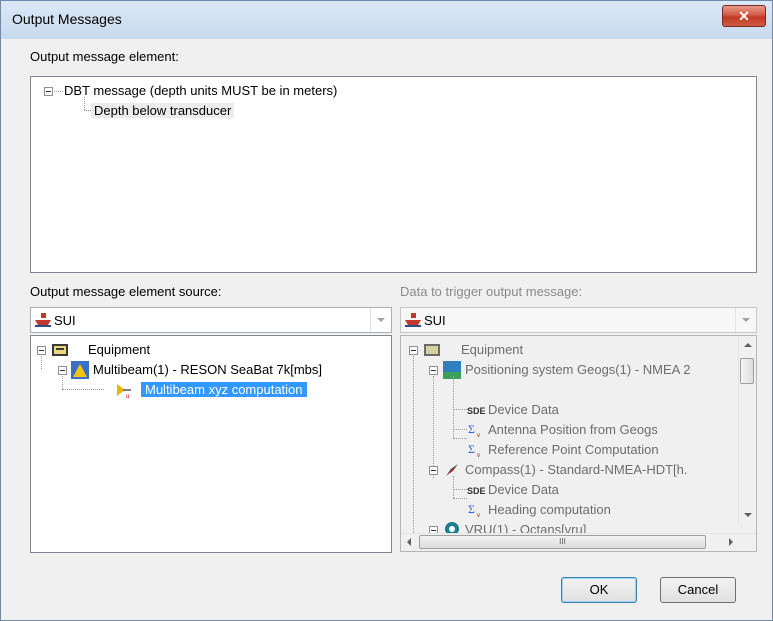  Describe the element at coordinates (452, 370) in the screenshot. I see `positioning-system-icon` at that location.